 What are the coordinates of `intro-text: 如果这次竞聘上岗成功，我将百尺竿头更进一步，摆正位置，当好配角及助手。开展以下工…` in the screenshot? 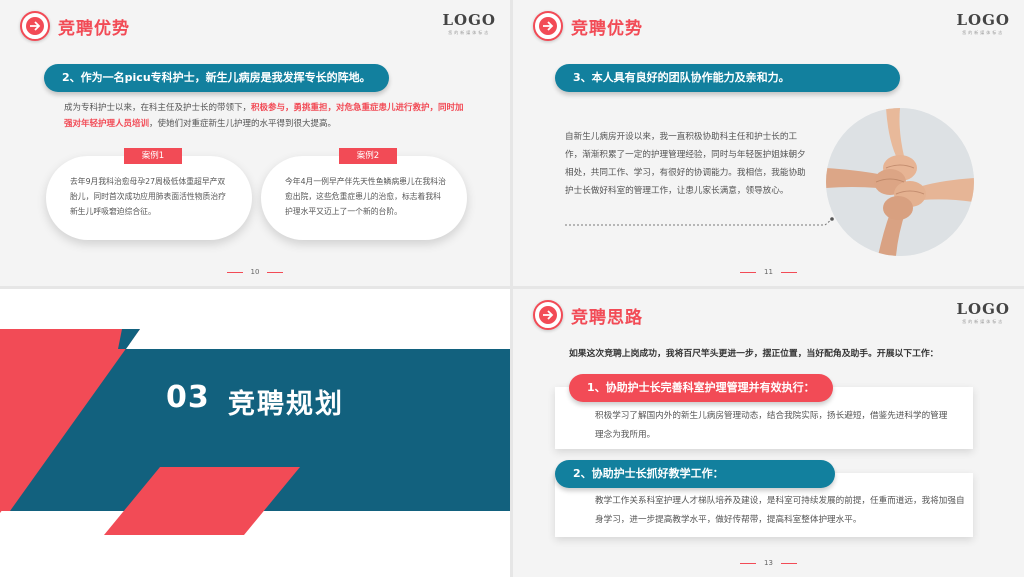 It's located at (754, 354).